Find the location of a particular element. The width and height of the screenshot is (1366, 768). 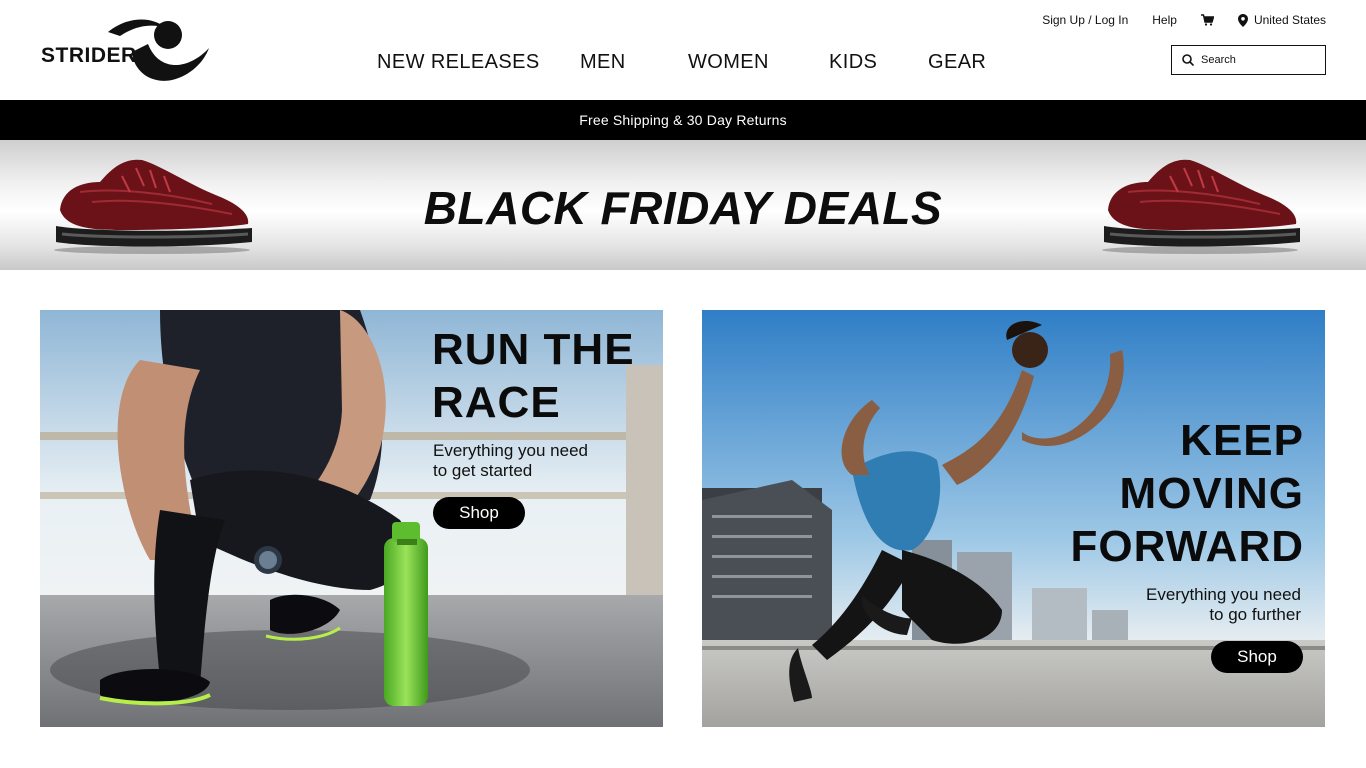

utility-bar: Sign Up / Log In Help United States is located at coordinates (1184, 20).